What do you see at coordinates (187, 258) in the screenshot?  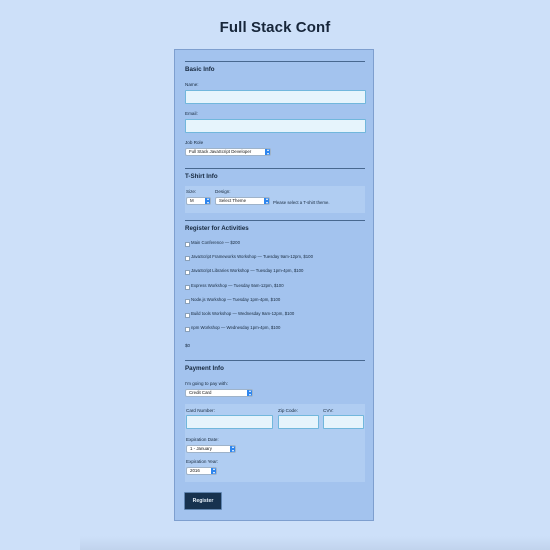 I see `activity-checkbox-js-frameworks` at bounding box center [187, 258].